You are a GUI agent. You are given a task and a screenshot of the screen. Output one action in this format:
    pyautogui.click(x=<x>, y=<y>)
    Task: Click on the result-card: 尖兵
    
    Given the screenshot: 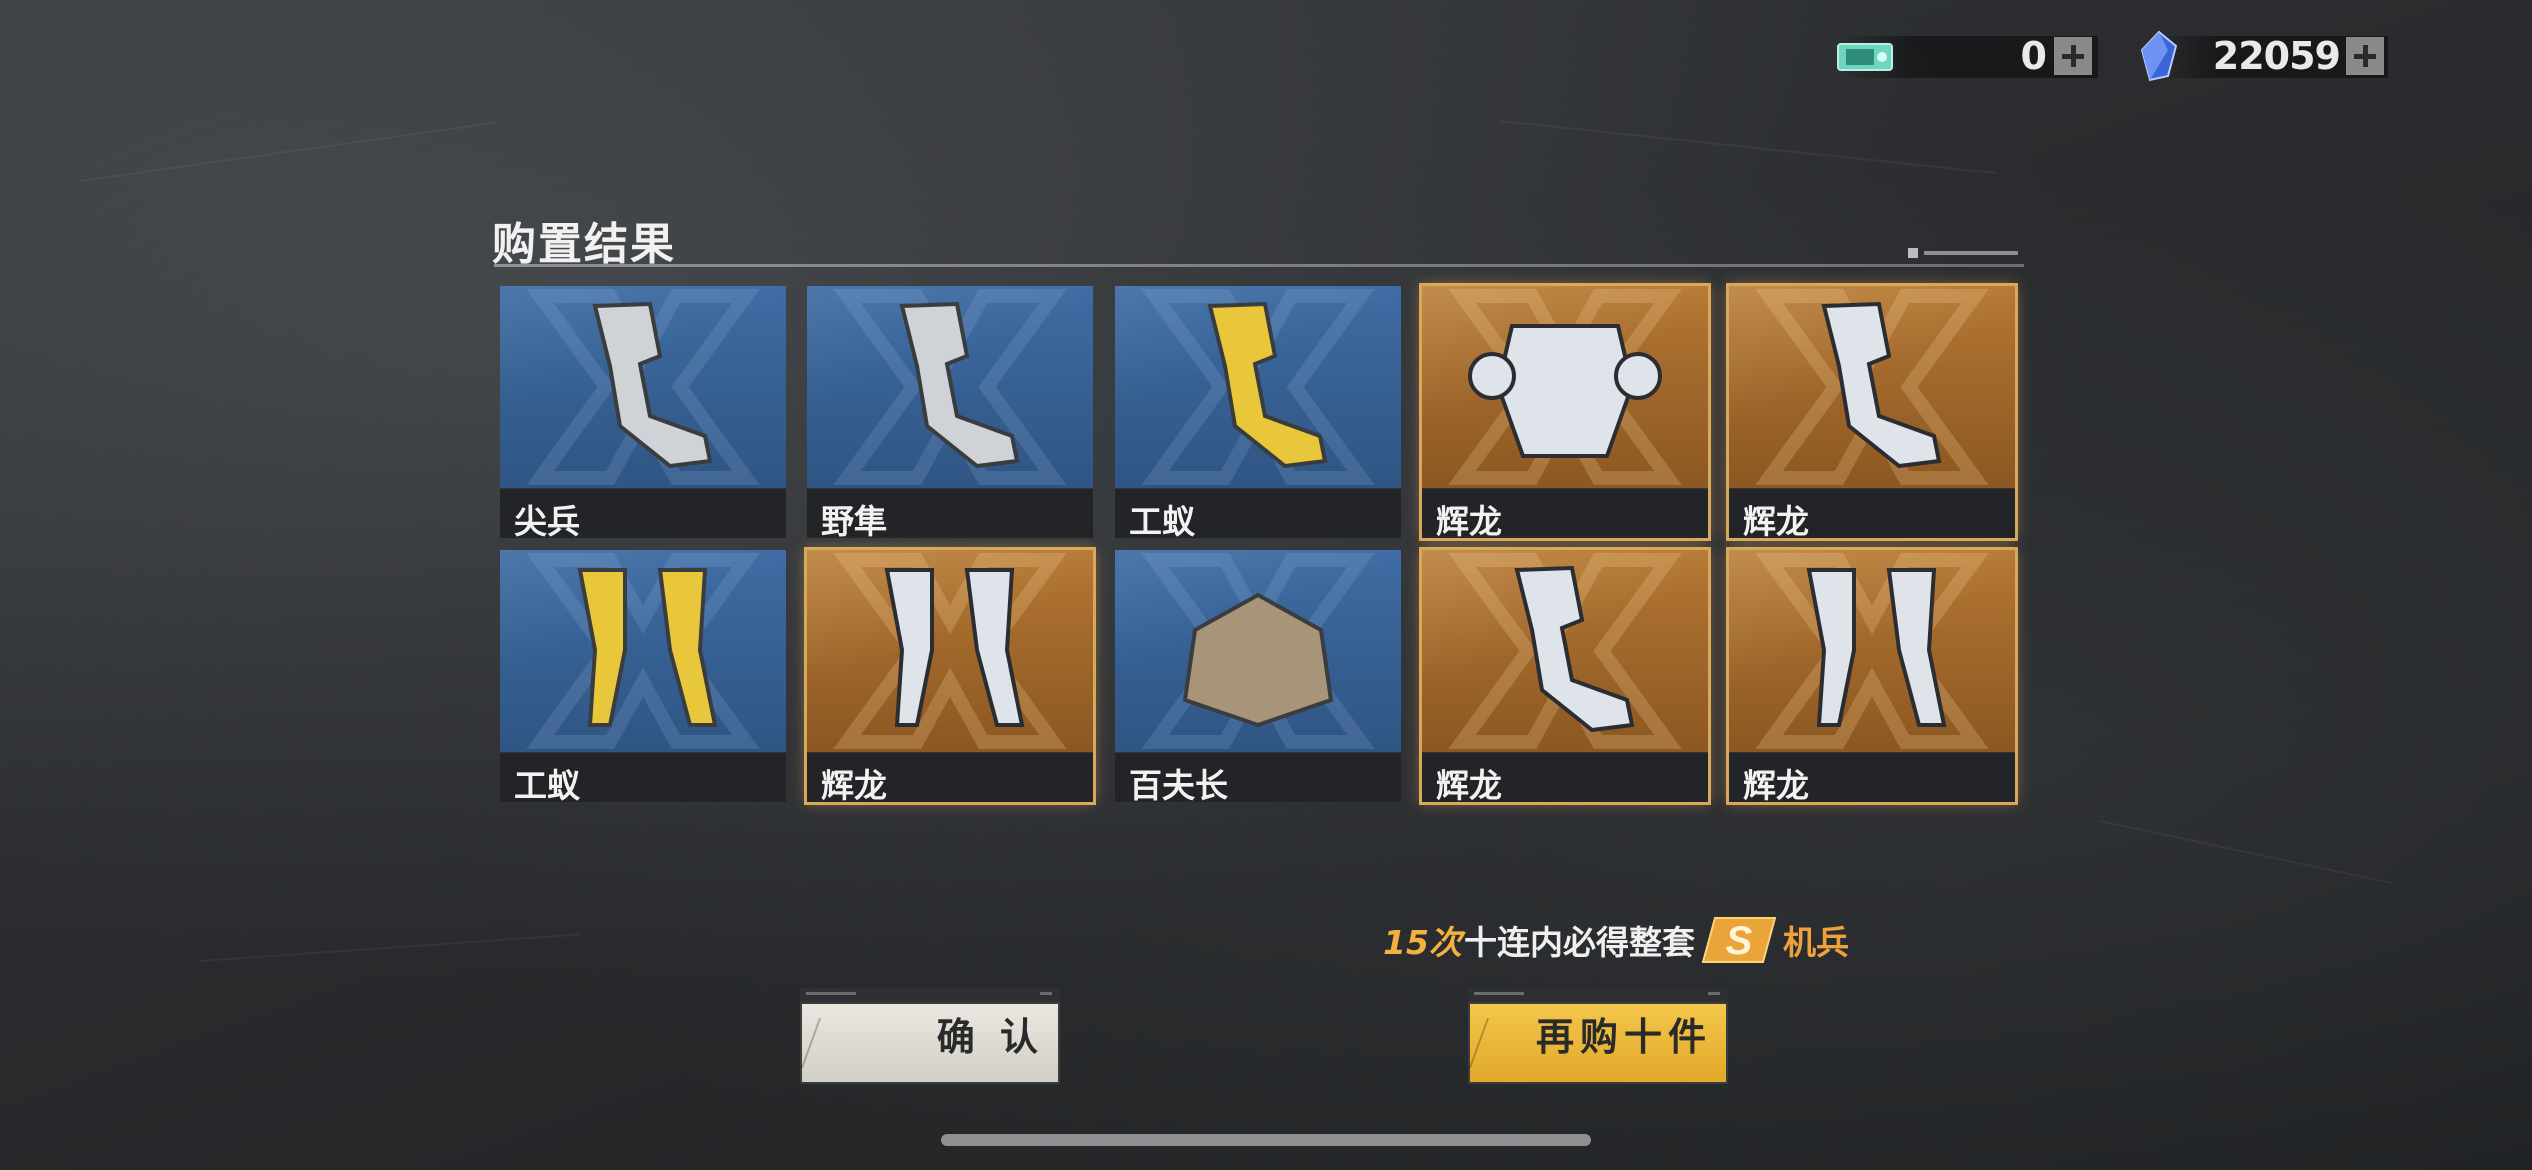 What is the action you would take?
    pyautogui.click(x=643, y=412)
    